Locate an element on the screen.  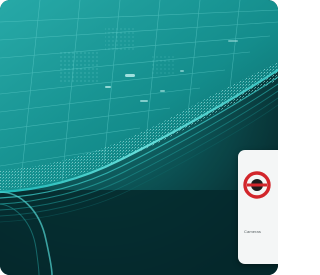
badge-caption: Cameras is located at coordinates (252, 231).